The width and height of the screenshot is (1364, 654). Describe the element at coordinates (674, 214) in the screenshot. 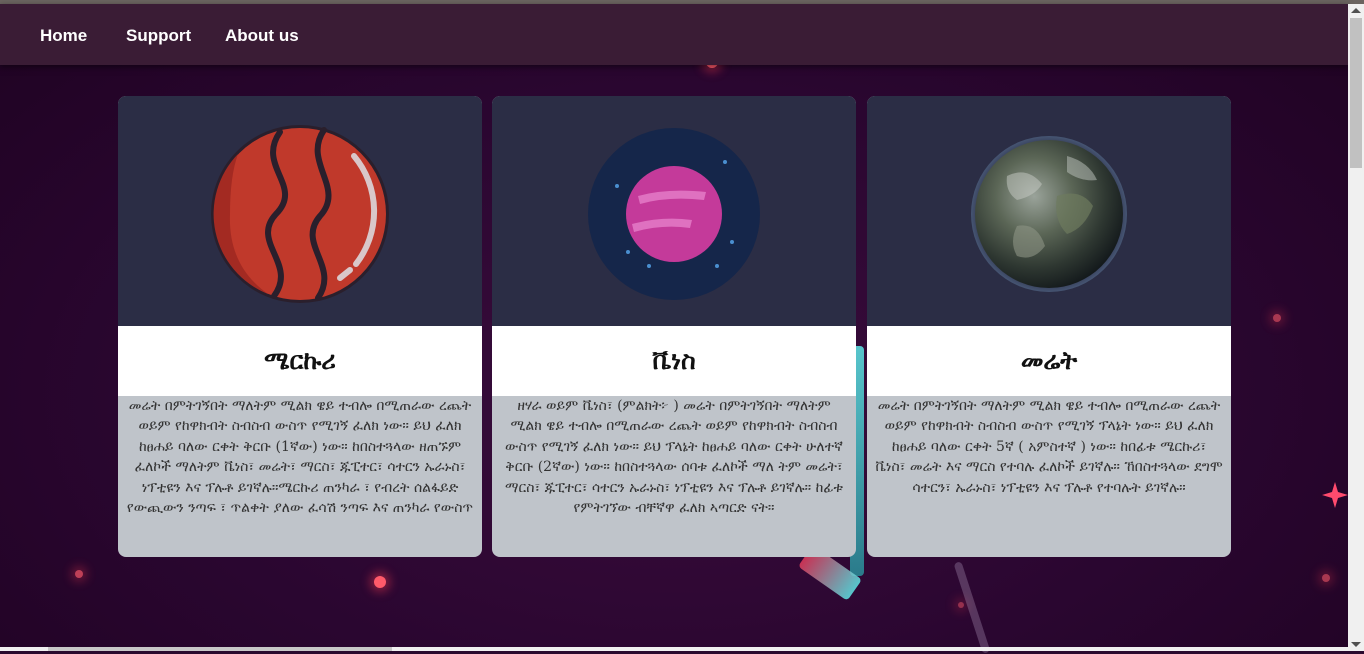

I see `venus-planet-illustration` at that location.